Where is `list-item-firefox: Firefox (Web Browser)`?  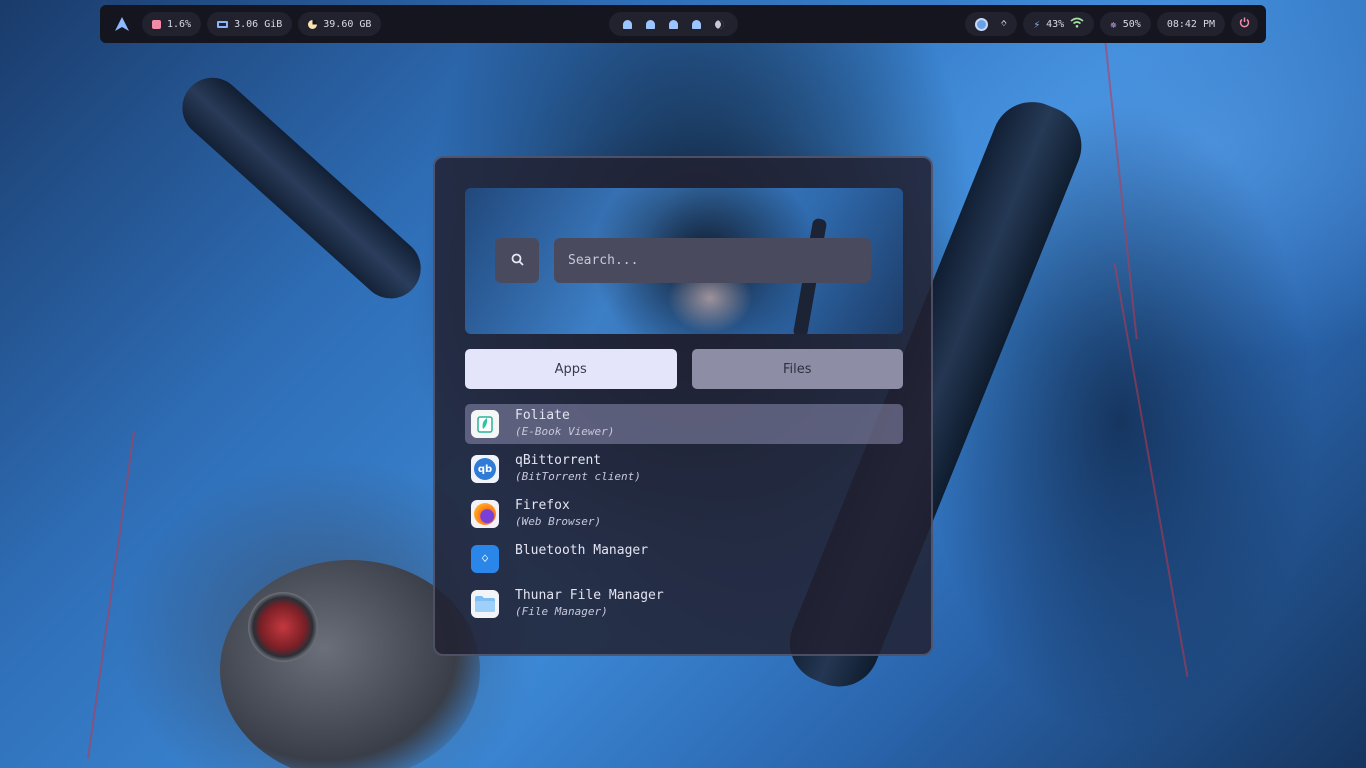
list-item-firefox: Firefox (Web Browser) is located at coordinates (684, 514).